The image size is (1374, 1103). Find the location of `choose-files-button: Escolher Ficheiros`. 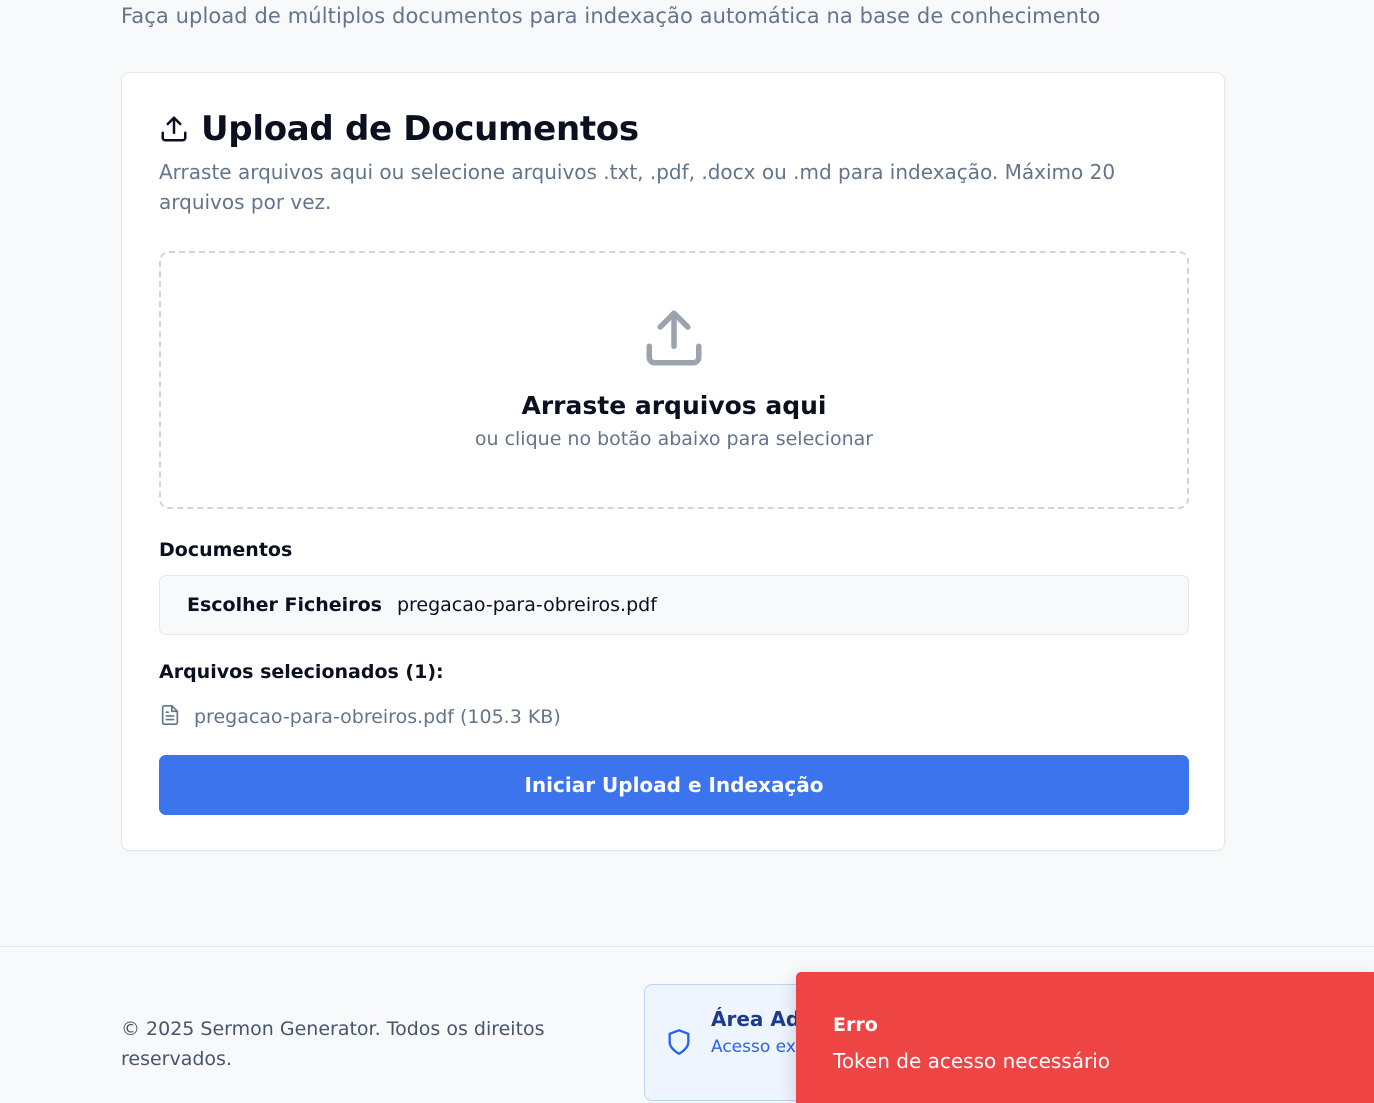

choose-files-button: Escolher Ficheiros is located at coordinates (284, 605).